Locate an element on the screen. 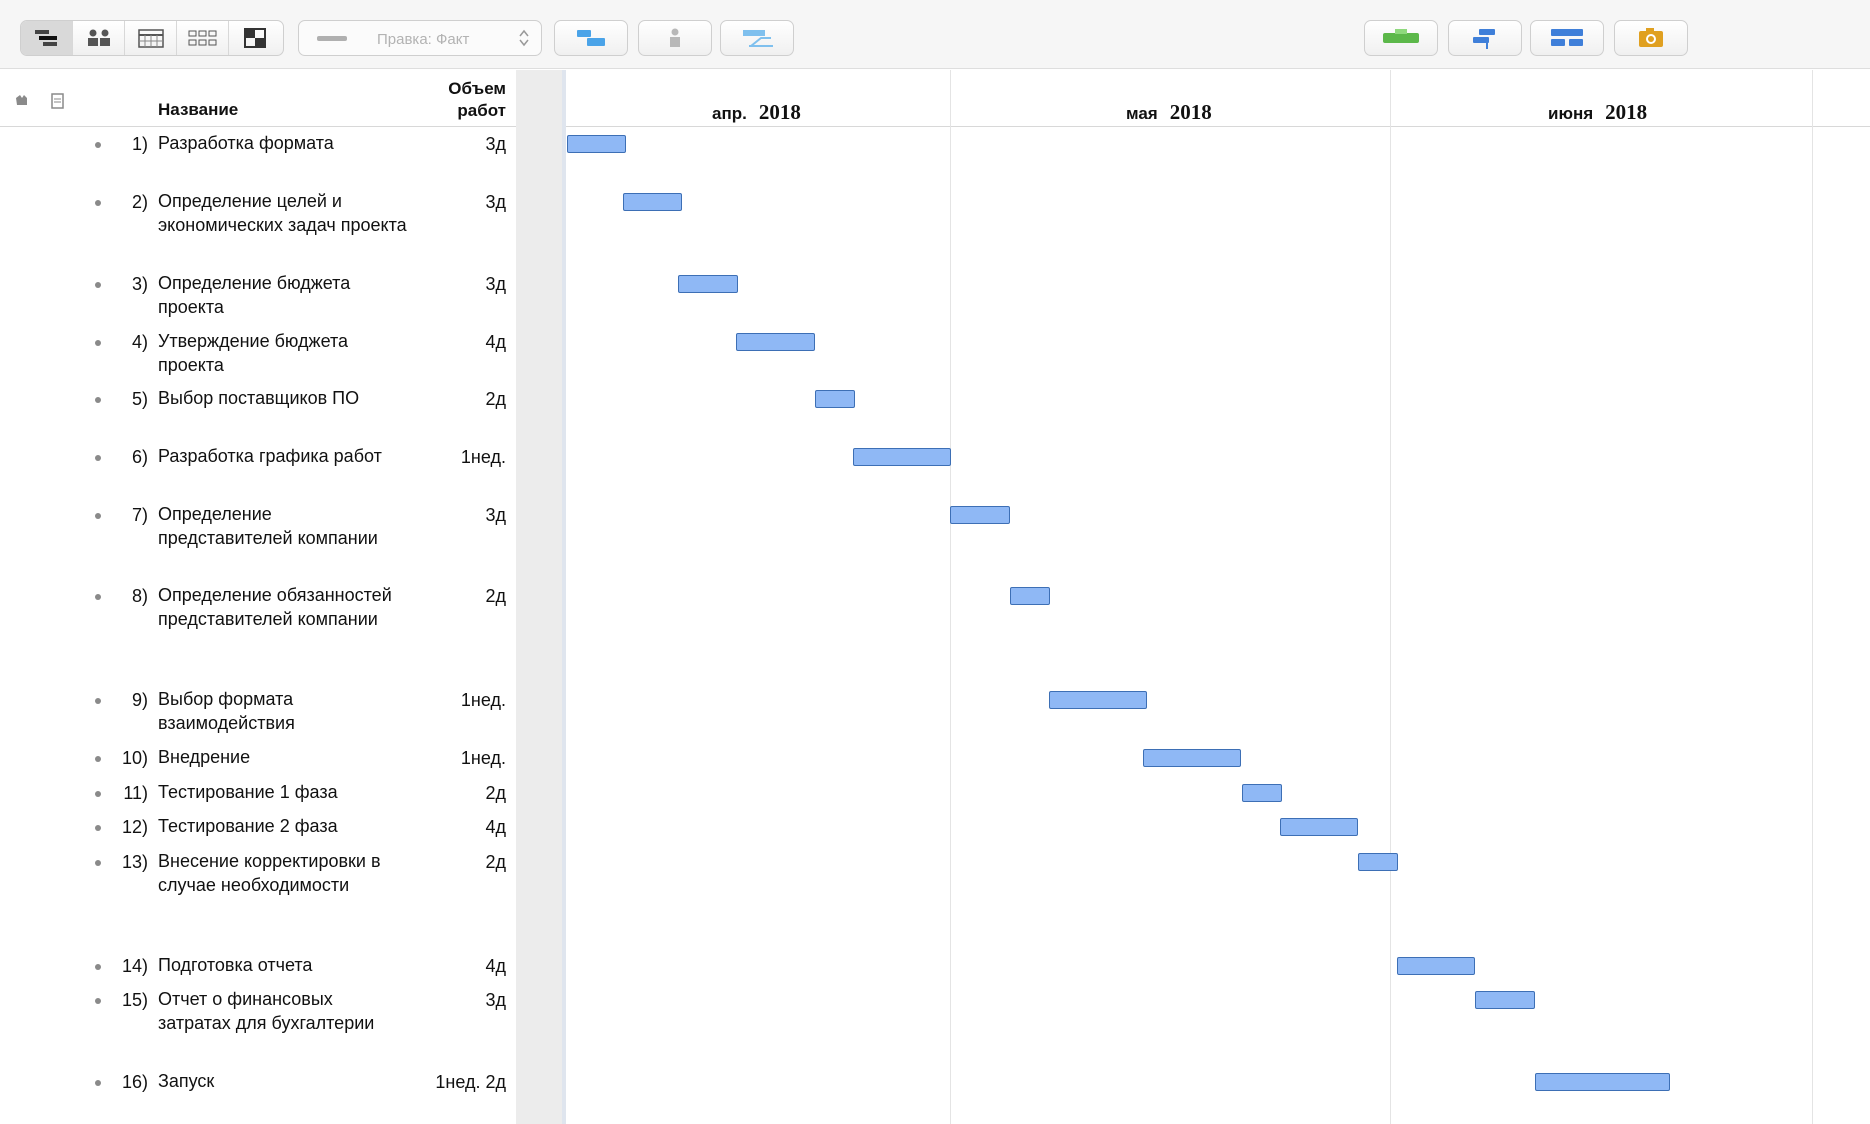 The height and width of the screenshot is (1124, 1870). task-name: Утверждение бюджета проекта is located at coordinates (283, 353).